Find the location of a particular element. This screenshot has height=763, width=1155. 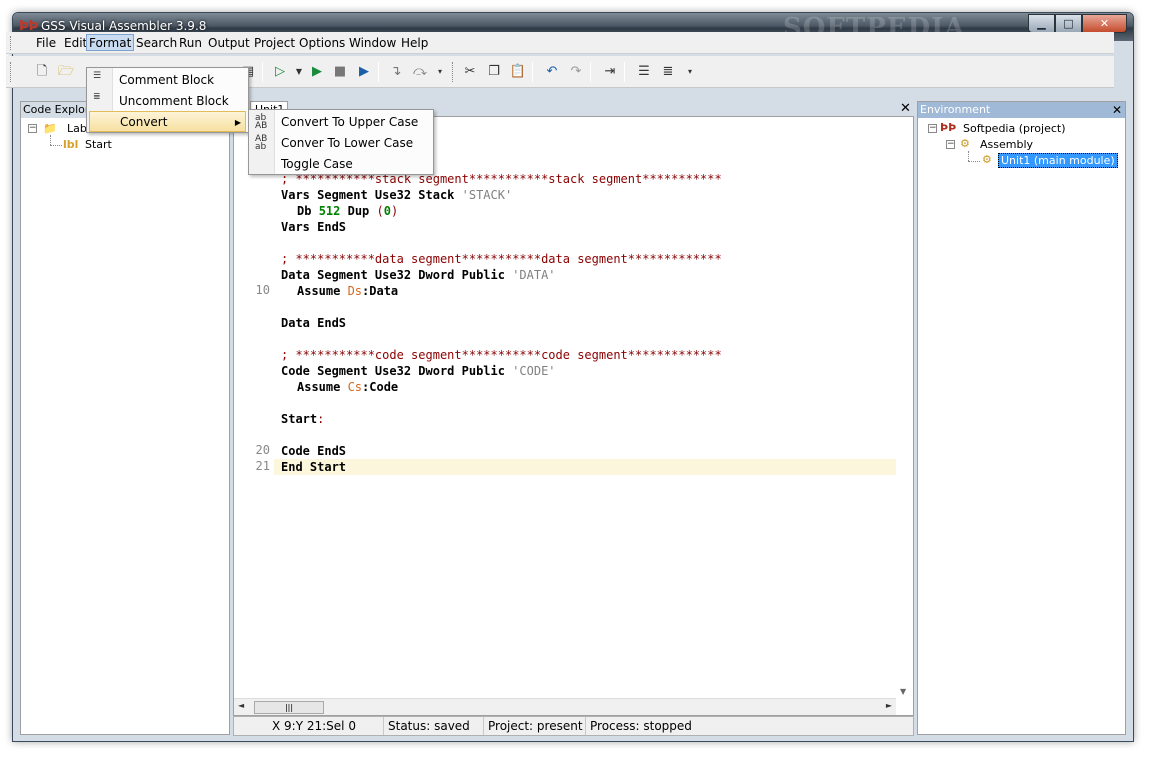

redo-icon: ↷ is located at coordinates (576, 72).